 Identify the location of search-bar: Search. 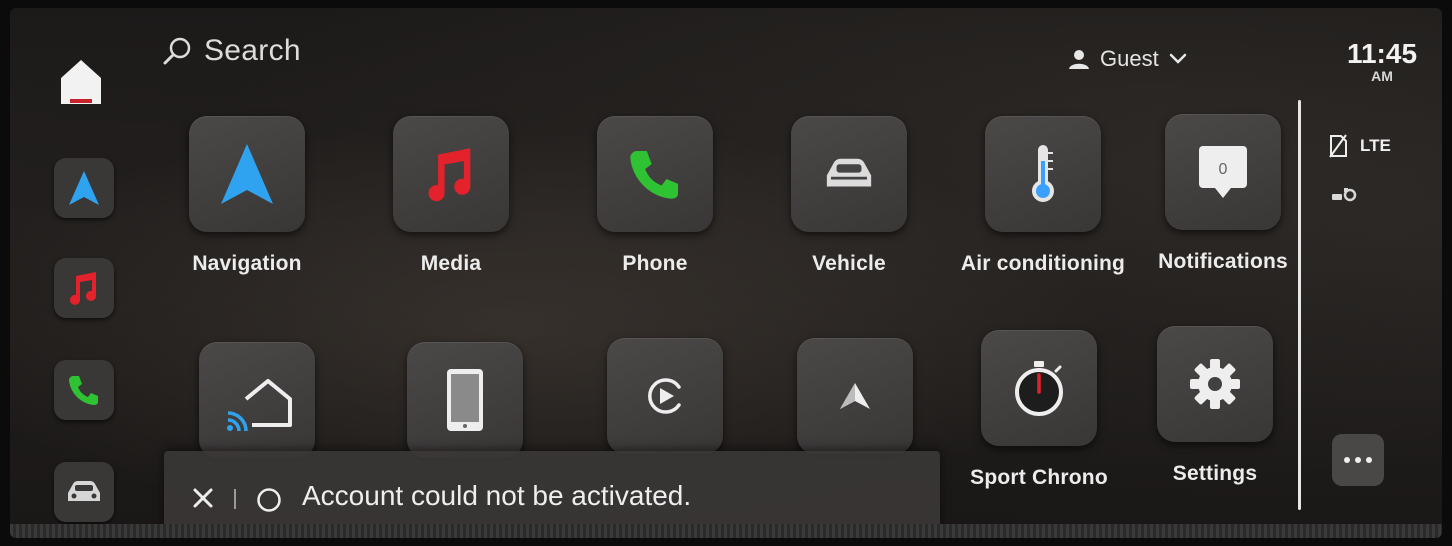
(231, 51).